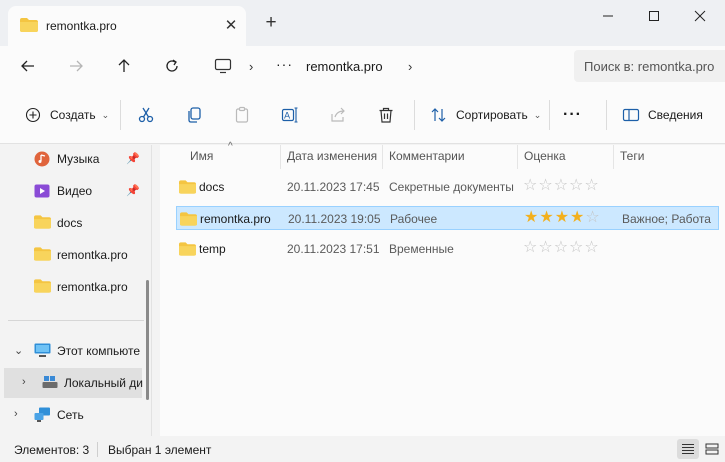 Image resolution: width=725 pixels, height=462 pixels. I want to click on clipboard-icon, so click(242, 115).